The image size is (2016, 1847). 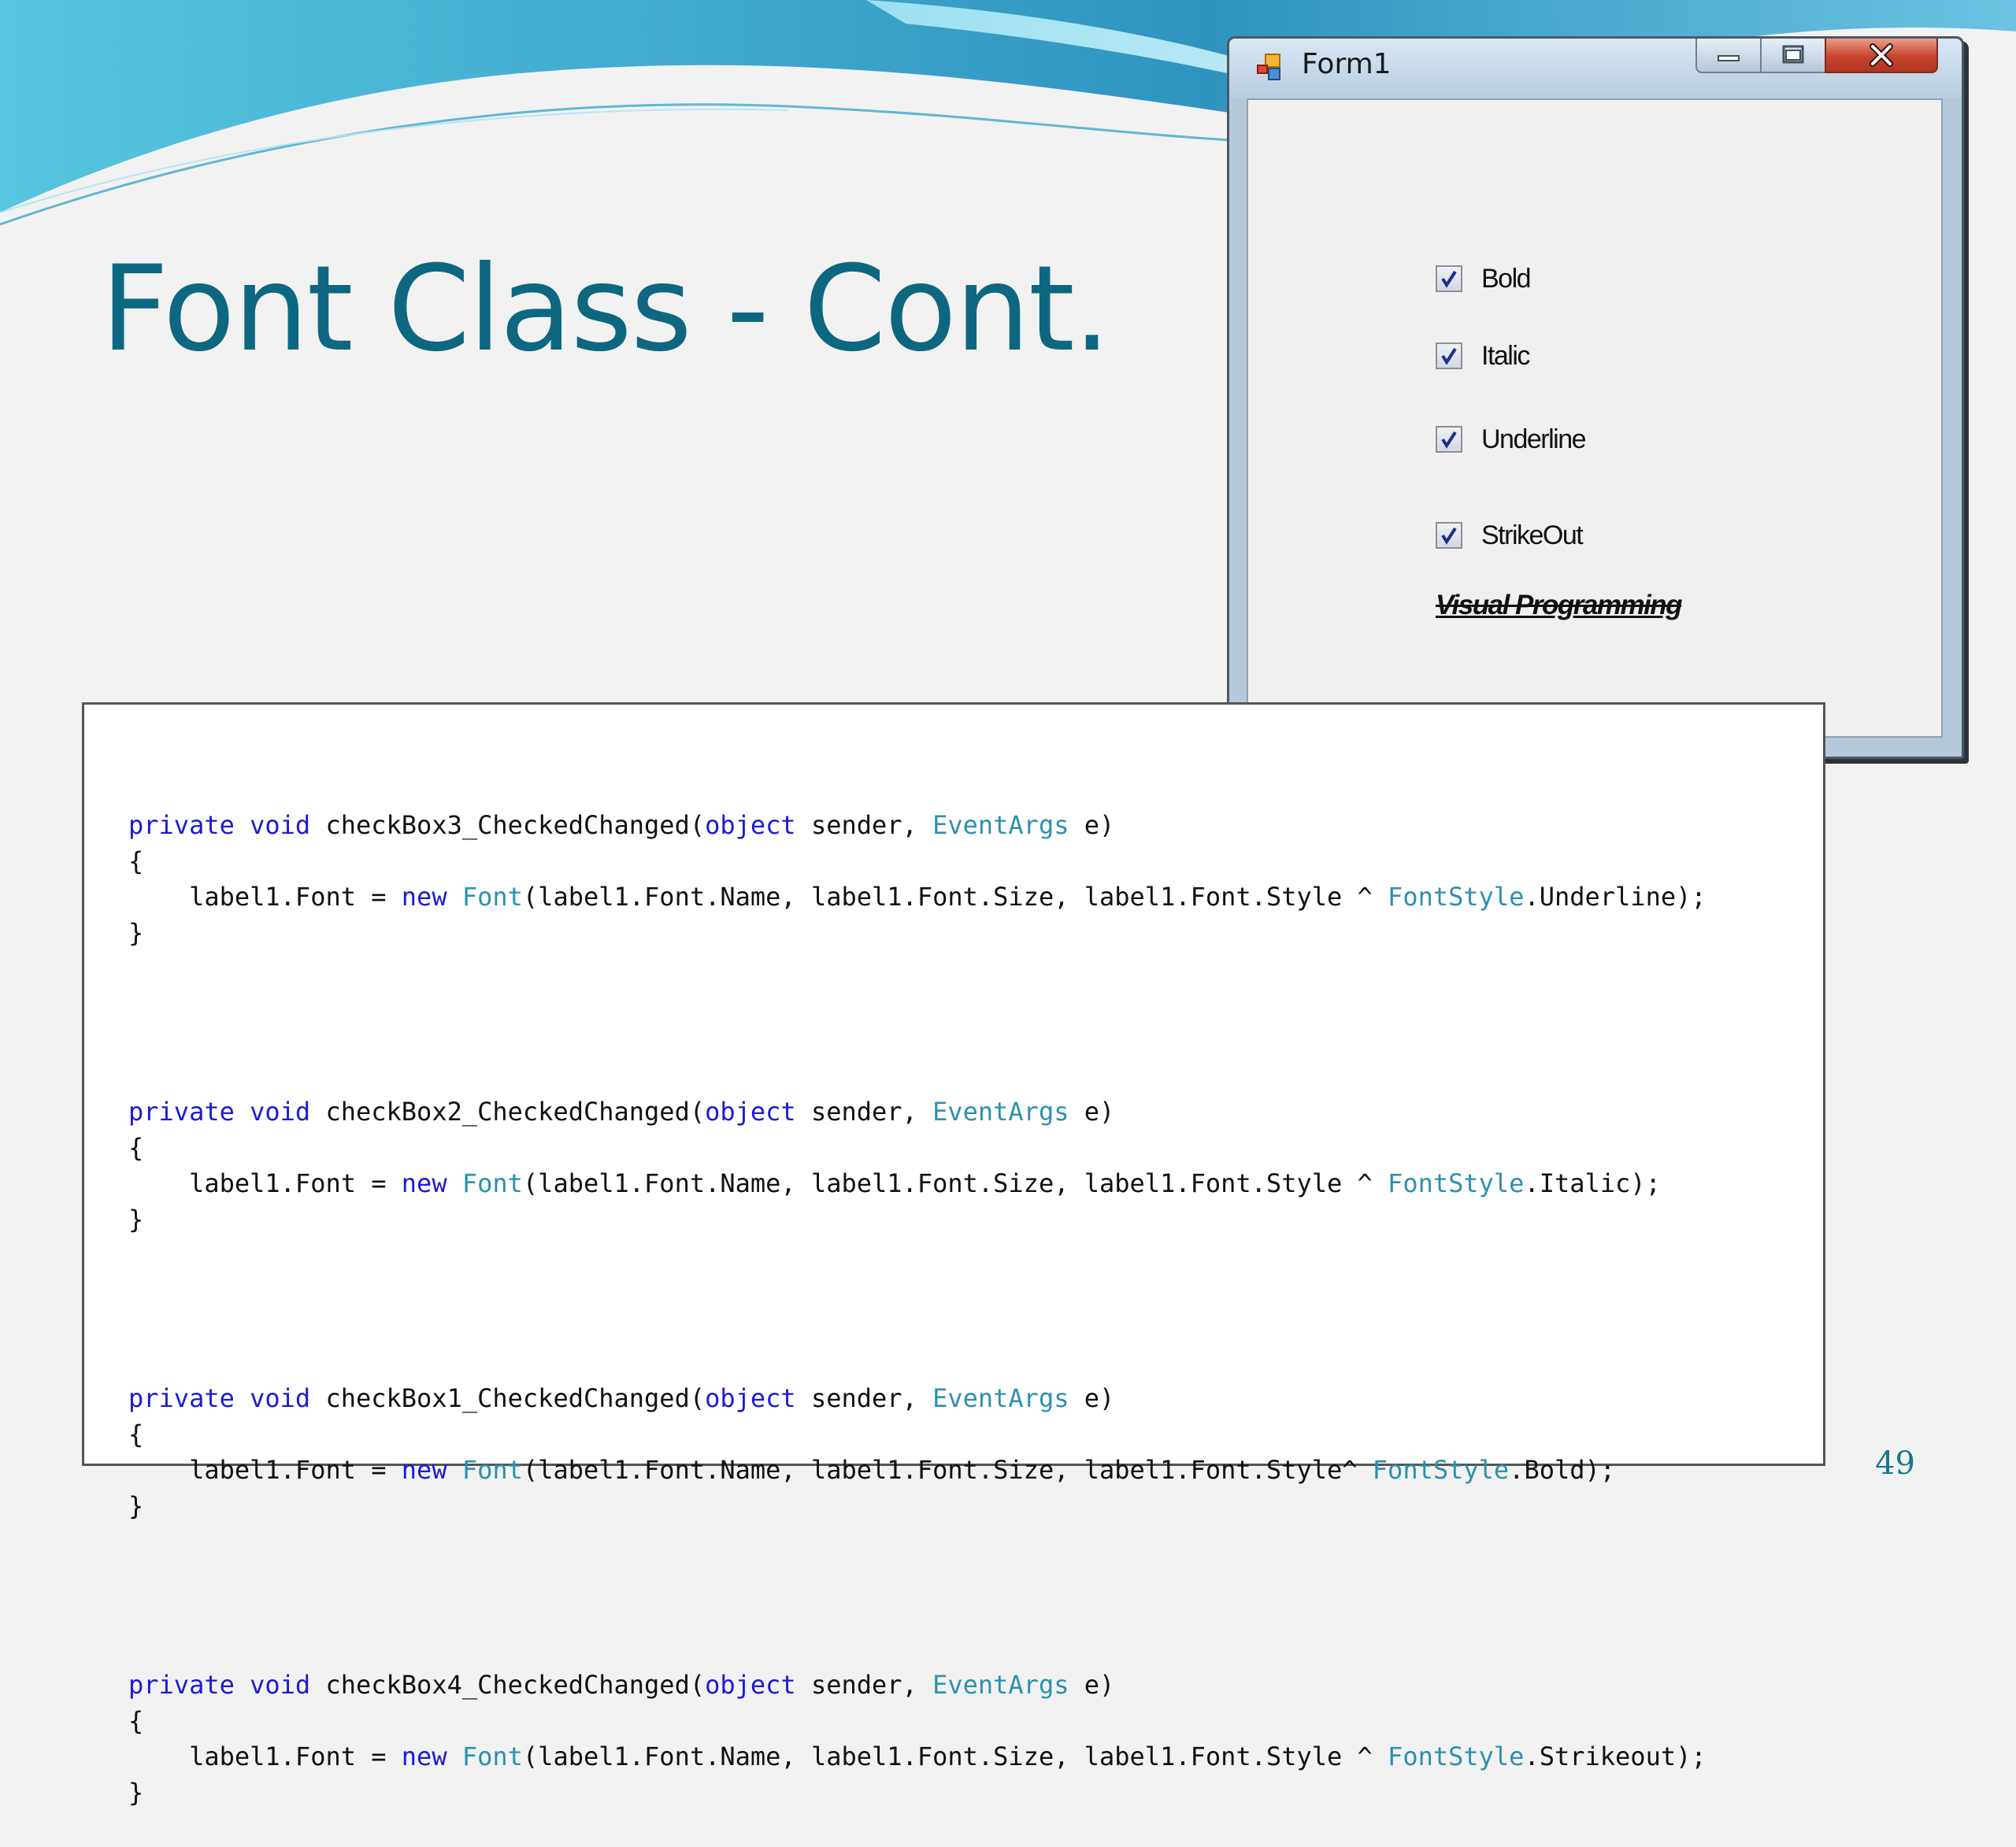 I want to click on underline-checkbox-row: Underline, so click(x=1511, y=439).